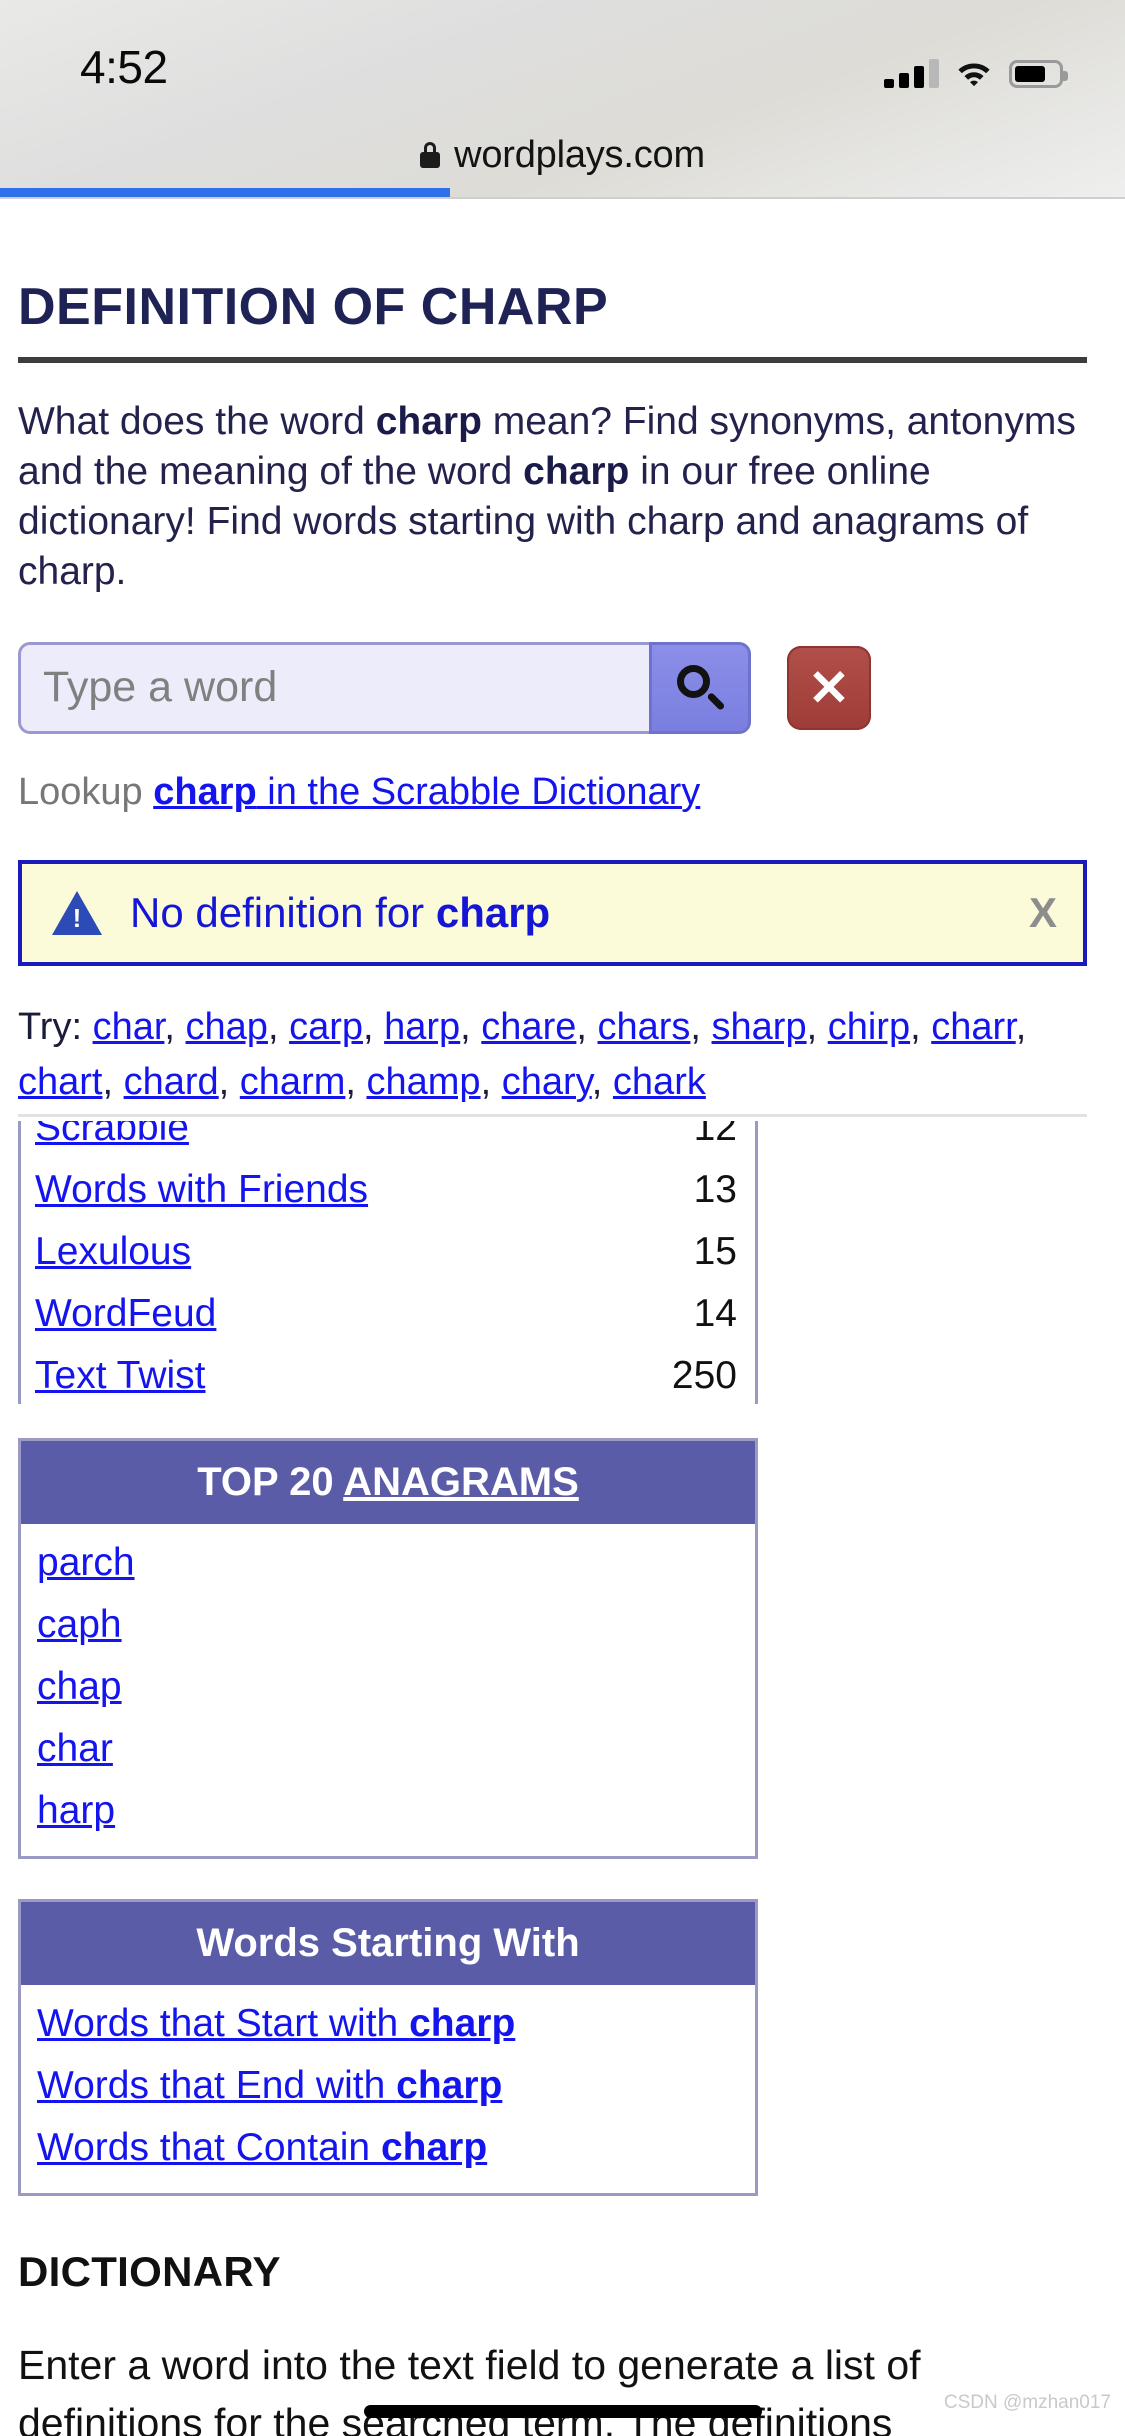 Image resolution: width=1125 pixels, height=2436 pixels. I want to click on search-button, so click(700, 687).